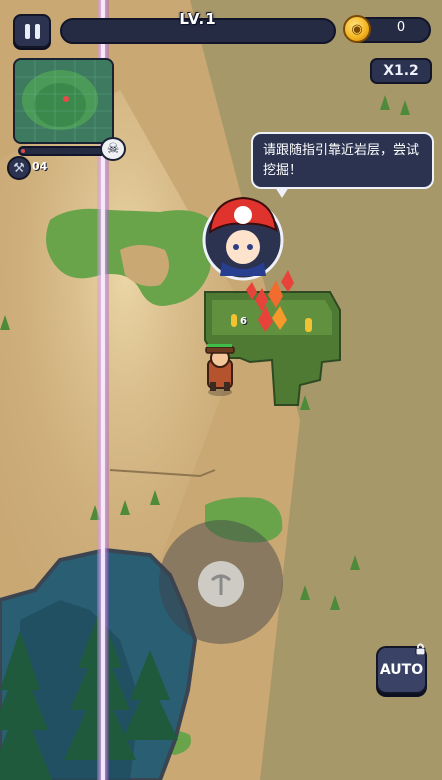  Describe the element at coordinates (357, 29) in the screenshot. I see `coin-icon: ◉` at that location.